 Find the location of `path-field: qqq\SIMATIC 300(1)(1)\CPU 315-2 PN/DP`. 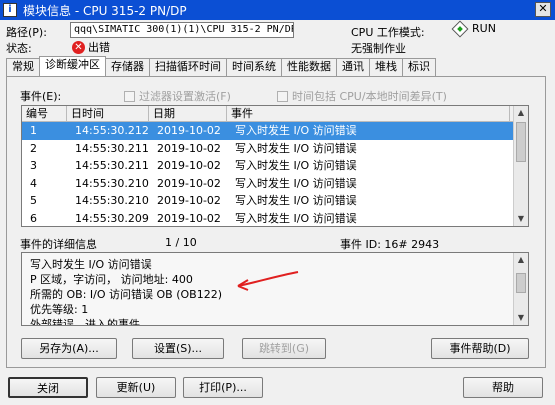

path-field: qqq\SIMATIC 300(1)(1)\CPU 315-2 PN/DP is located at coordinates (182, 30).